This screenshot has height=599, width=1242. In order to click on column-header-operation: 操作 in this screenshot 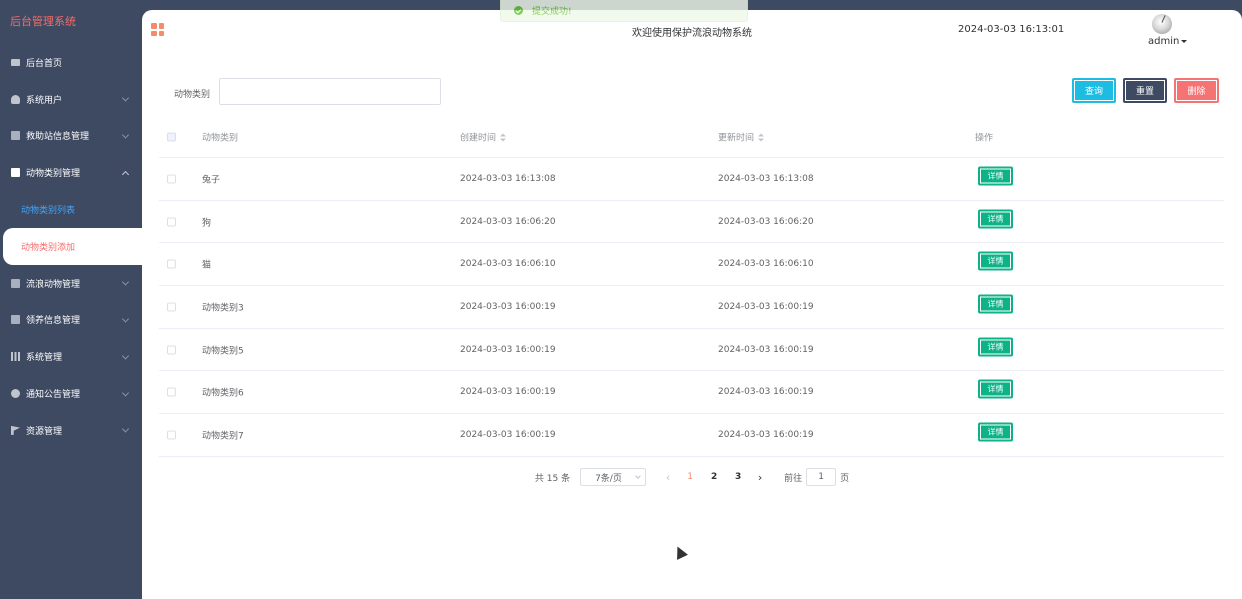, I will do `click(984, 138)`.